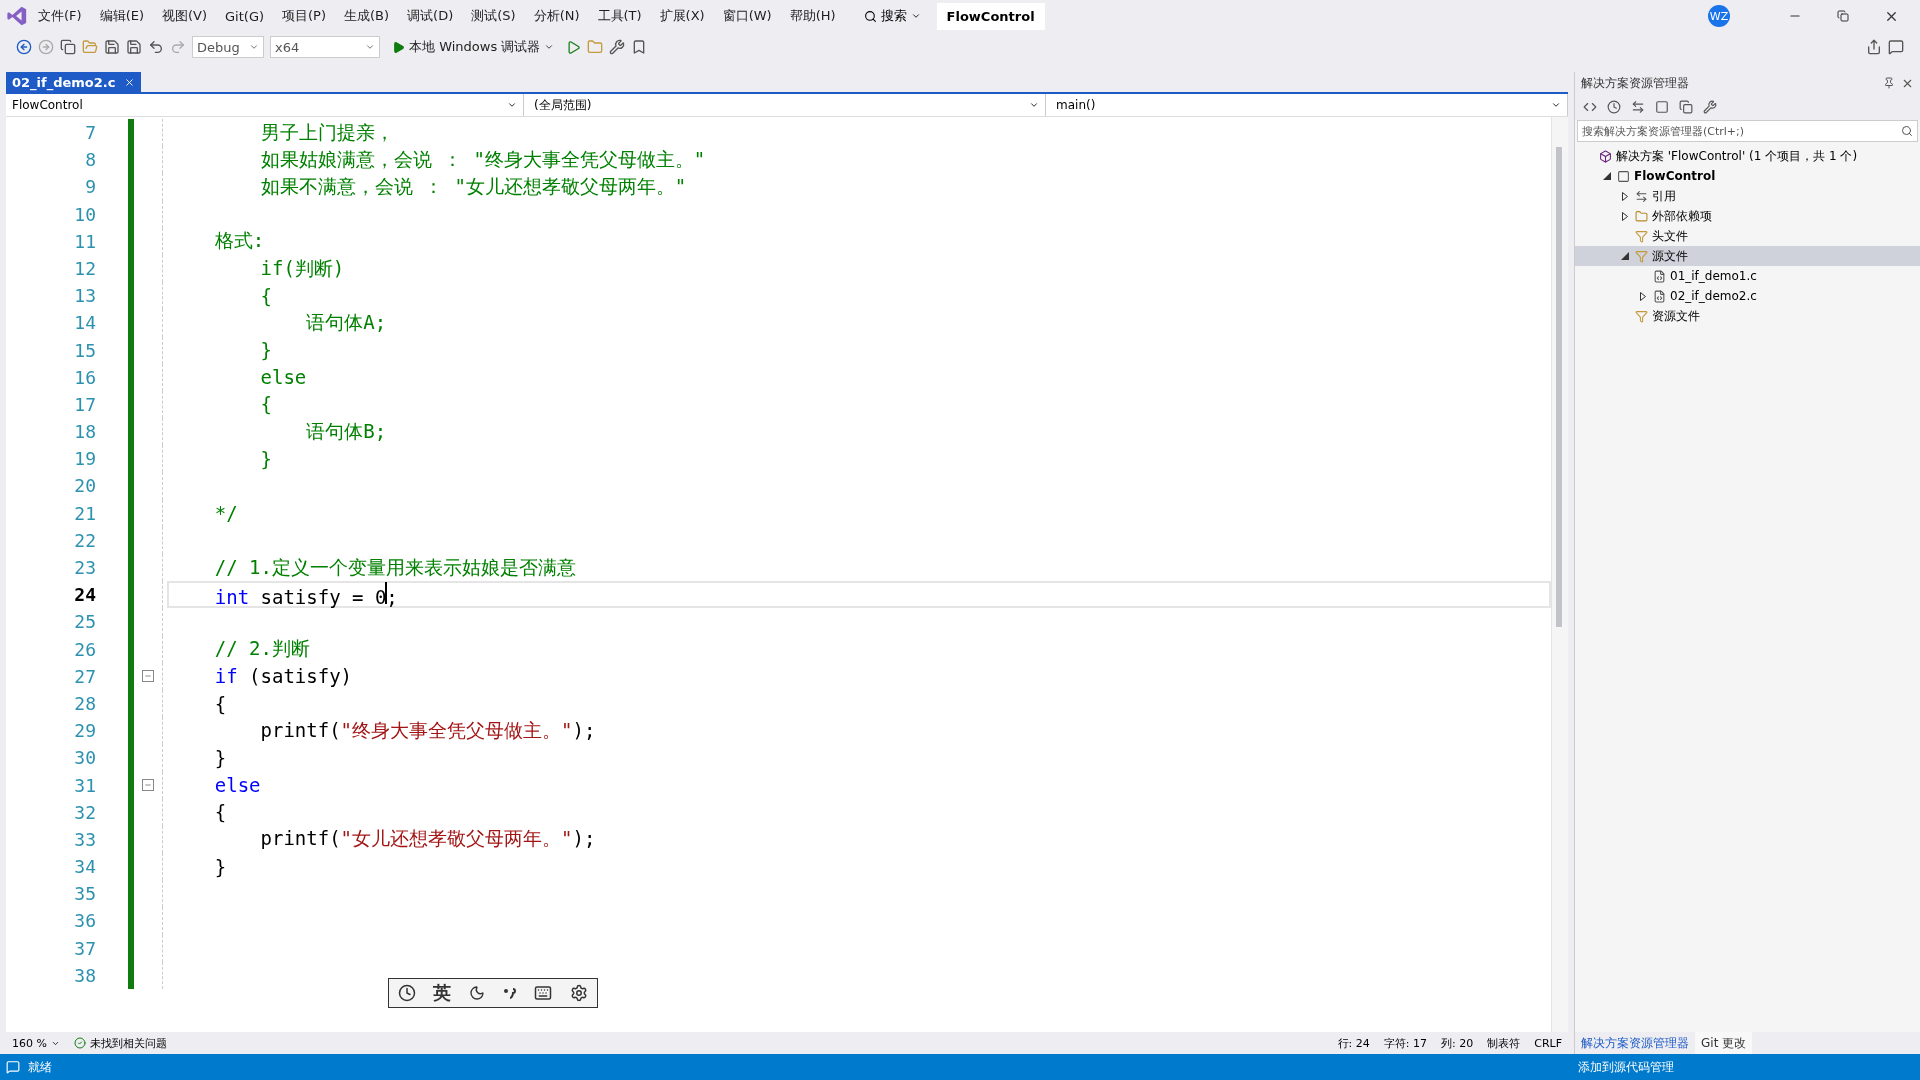 This screenshot has height=1080, width=1920. What do you see at coordinates (1626, 1067) in the screenshot?
I see `source-control-button: 添加到源代码管理` at bounding box center [1626, 1067].